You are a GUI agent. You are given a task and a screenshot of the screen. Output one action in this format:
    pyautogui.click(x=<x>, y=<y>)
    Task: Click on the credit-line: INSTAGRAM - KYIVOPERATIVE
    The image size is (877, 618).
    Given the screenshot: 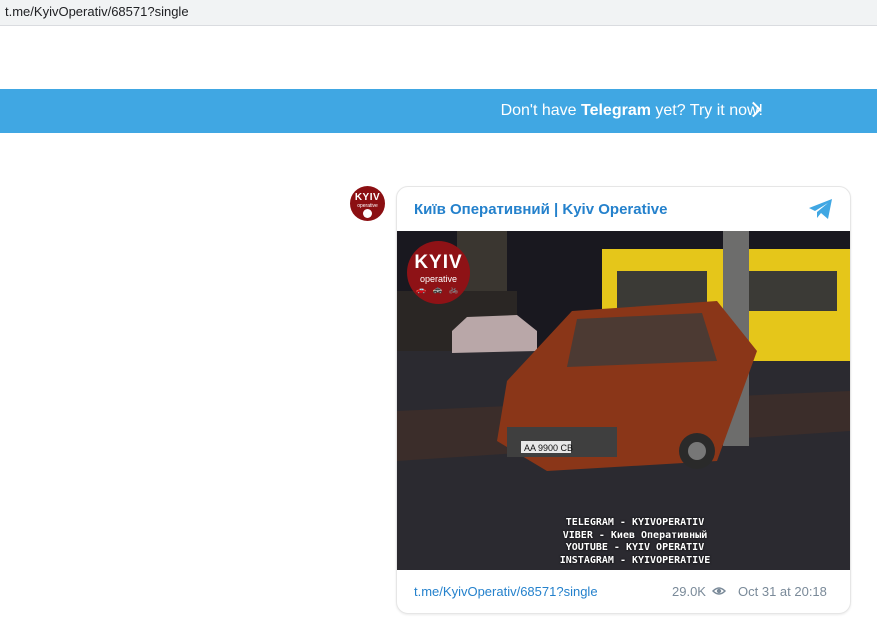 What is the action you would take?
    pyautogui.click(x=635, y=560)
    